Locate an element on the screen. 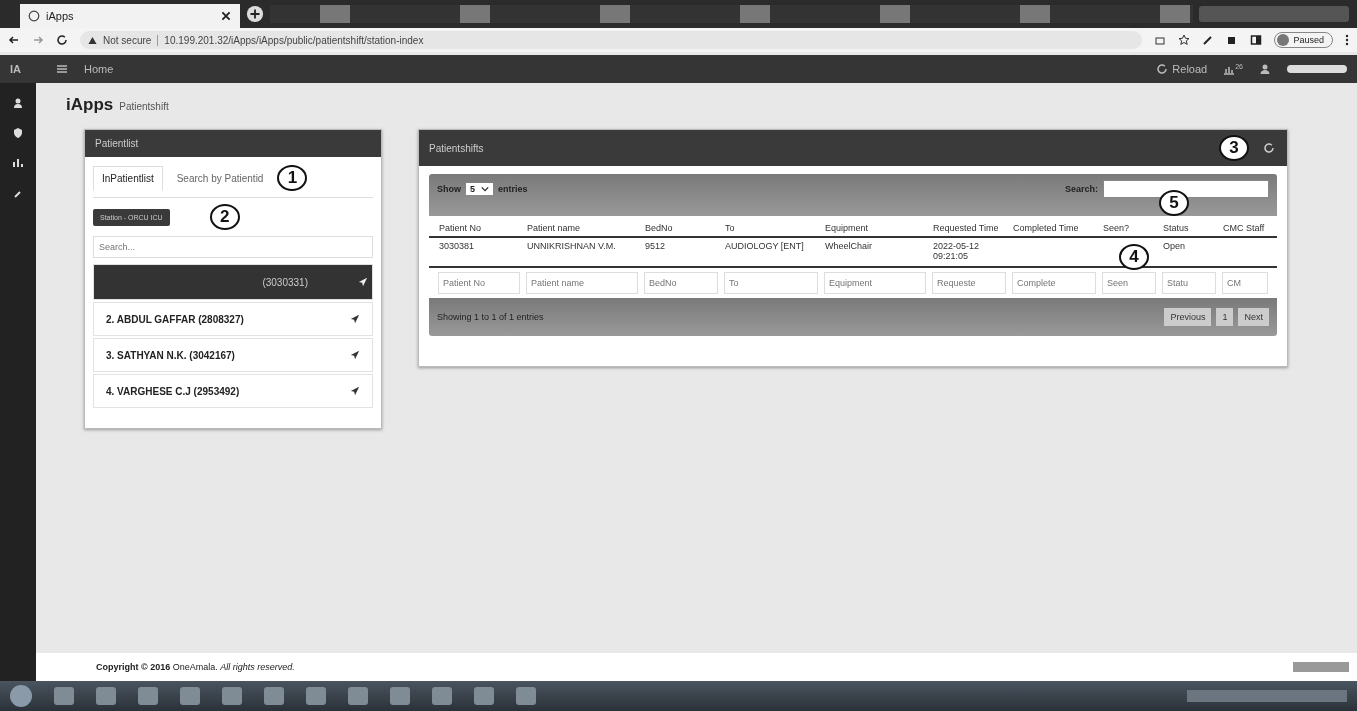 The height and width of the screenshot is (711, 1357). menu-icon is located at coordinates (1347, 40).